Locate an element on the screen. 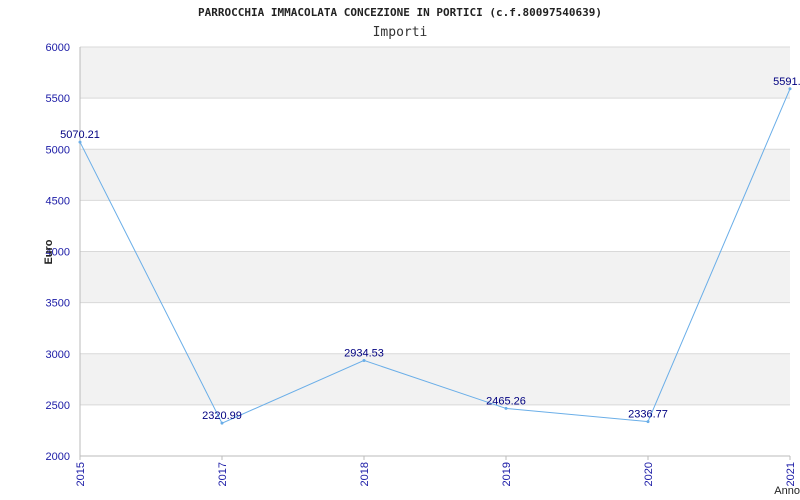 Image resolution: width=800 pixels, height=500 pixels. data-label: 2336.77 is located at coordinates (648, 415).